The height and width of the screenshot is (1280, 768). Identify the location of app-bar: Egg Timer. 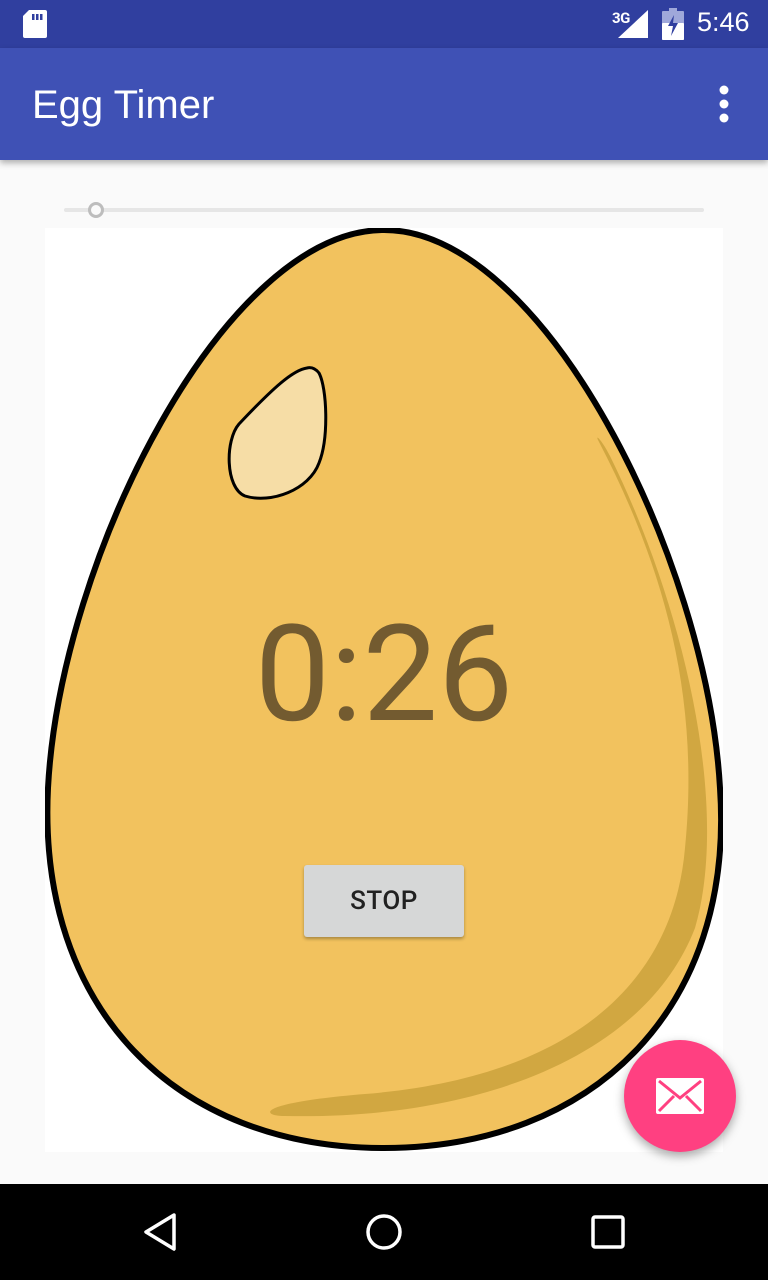
(384, 104).